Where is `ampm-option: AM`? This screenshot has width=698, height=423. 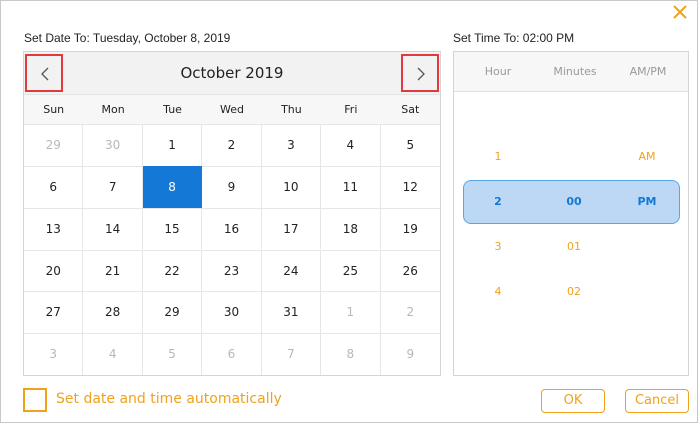 ampm-option: AM is located at coordinates (647, 156).